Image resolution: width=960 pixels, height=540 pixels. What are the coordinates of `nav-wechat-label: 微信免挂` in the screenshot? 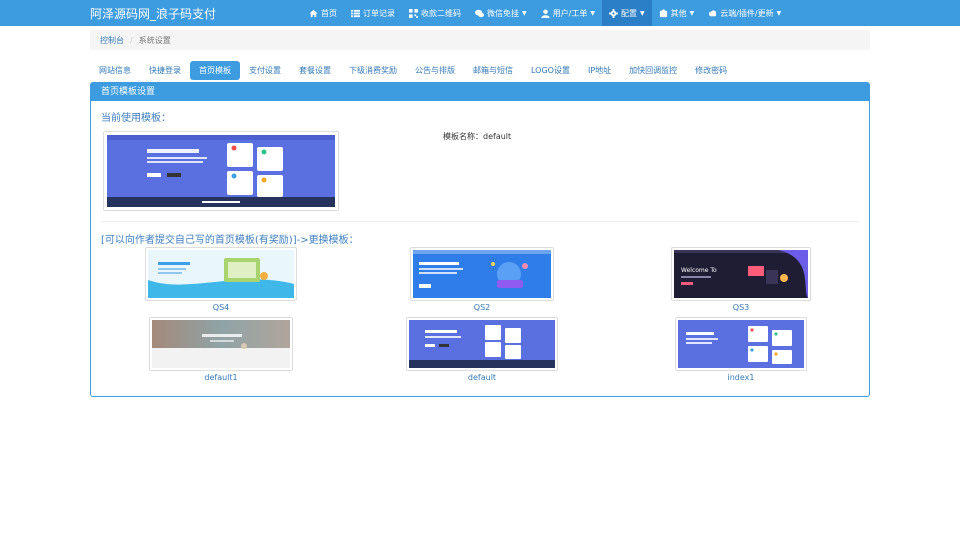 It's located at (503, 13).